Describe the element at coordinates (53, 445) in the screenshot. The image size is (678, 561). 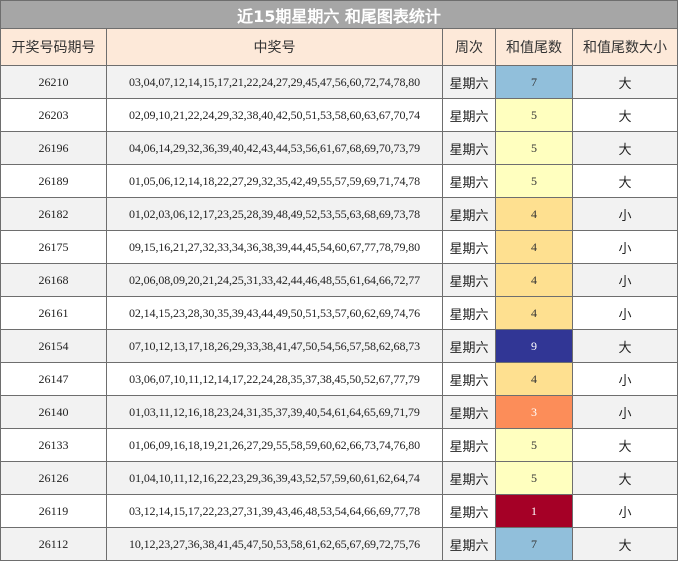
I see `issue-cell: 26133` at that location.